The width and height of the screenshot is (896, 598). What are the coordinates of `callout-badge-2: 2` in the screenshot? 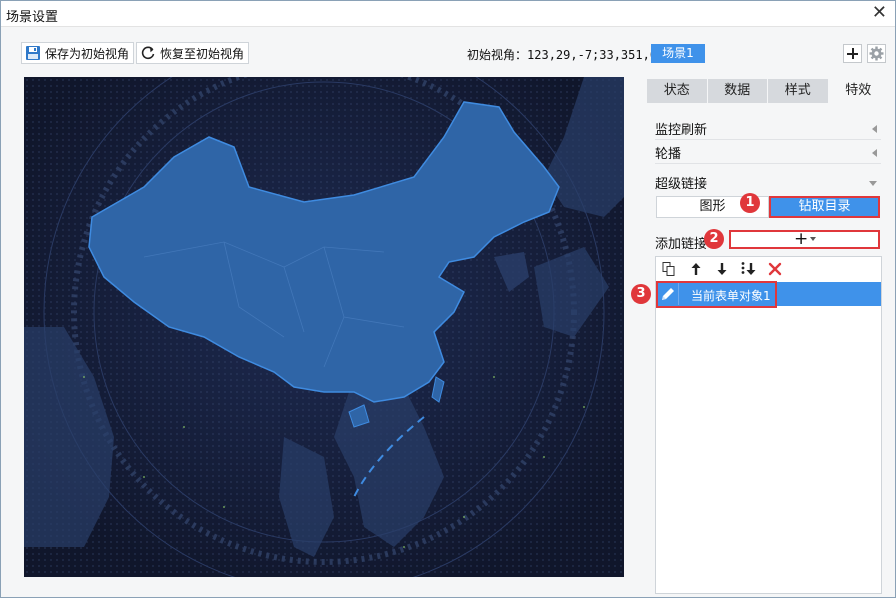 It's located at (714, 239).